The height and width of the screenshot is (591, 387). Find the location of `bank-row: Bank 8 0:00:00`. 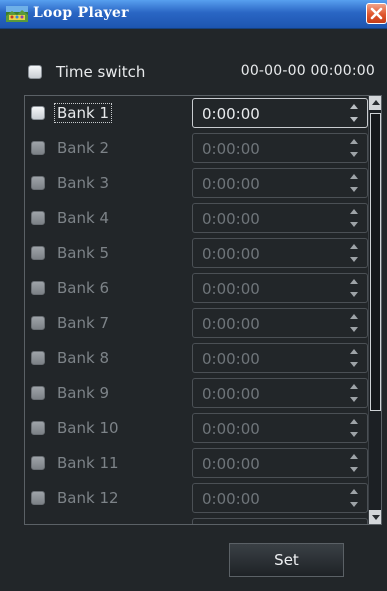

bank-row: Bank 8 0:00:00 is located at coordinates (196, 358).